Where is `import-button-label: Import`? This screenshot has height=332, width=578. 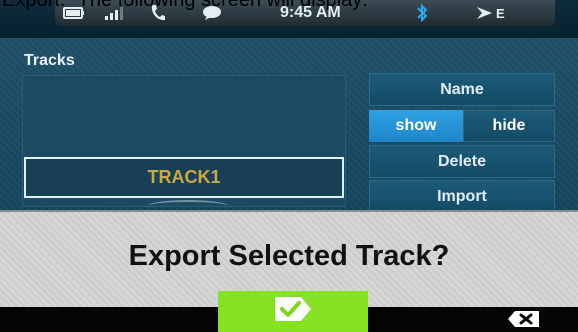 import-button-label: Import is located at coordinates (462, 196).